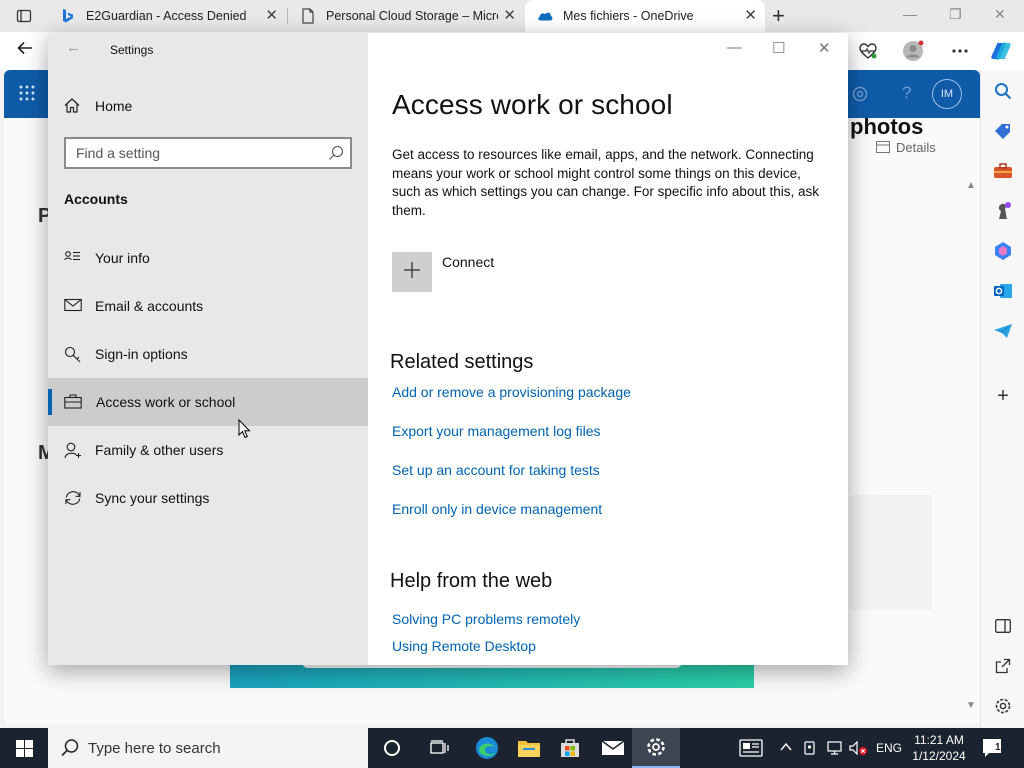  Describe the element at coordinates (960, 51) in the screenshot. I see `more-options-icon` at that location.